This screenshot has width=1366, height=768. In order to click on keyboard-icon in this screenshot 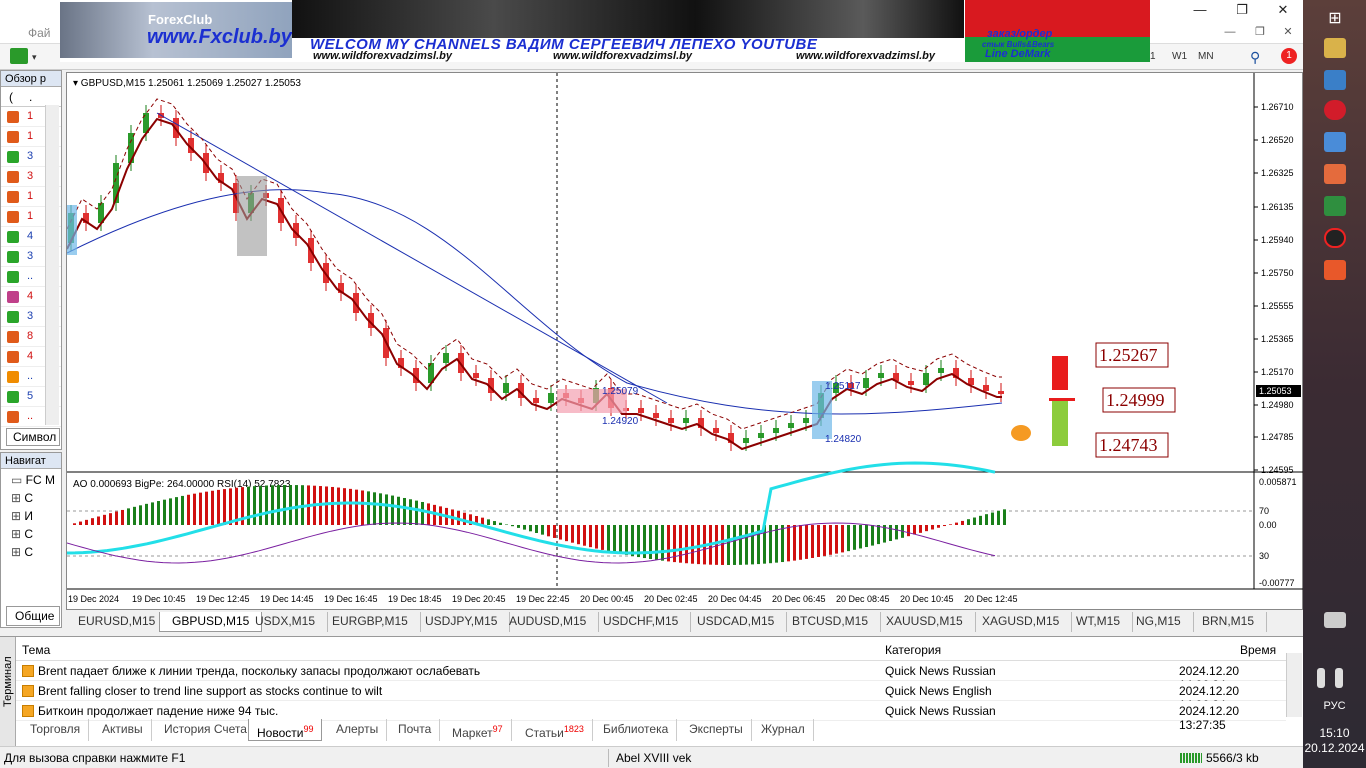, I will do `click(1335, 620)`.